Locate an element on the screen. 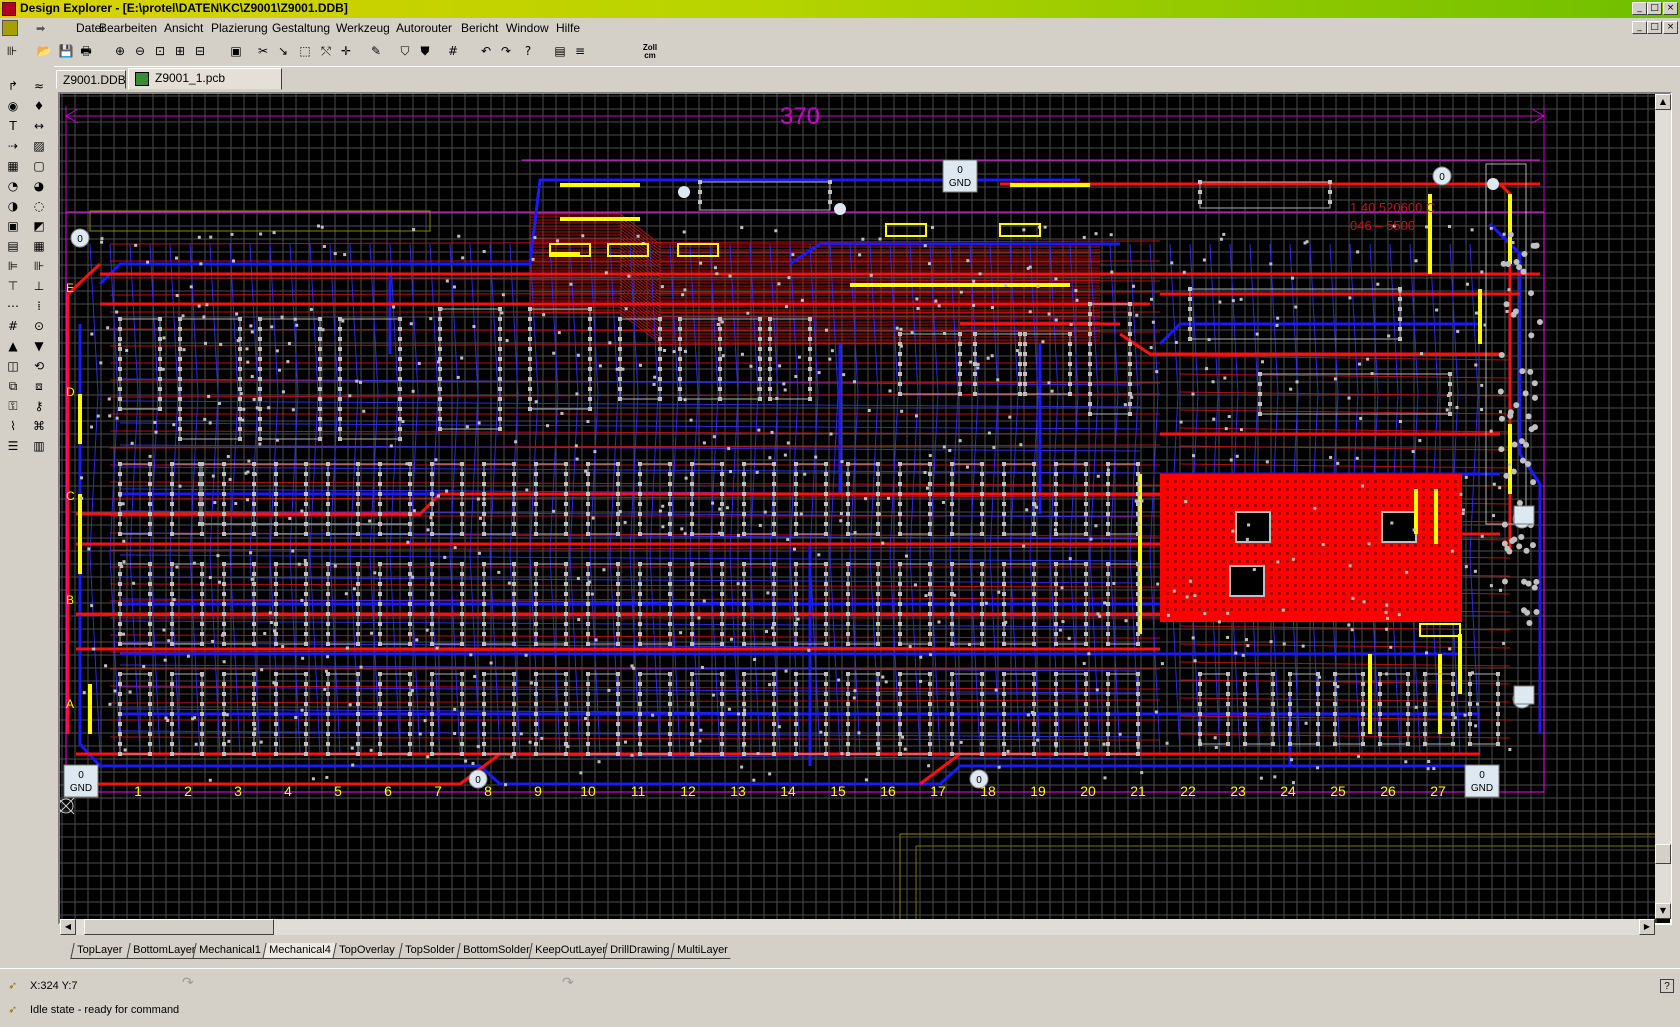 The height and width of the screenshot is (1027, 1680). document-icon is located at coordinates (10, 28).